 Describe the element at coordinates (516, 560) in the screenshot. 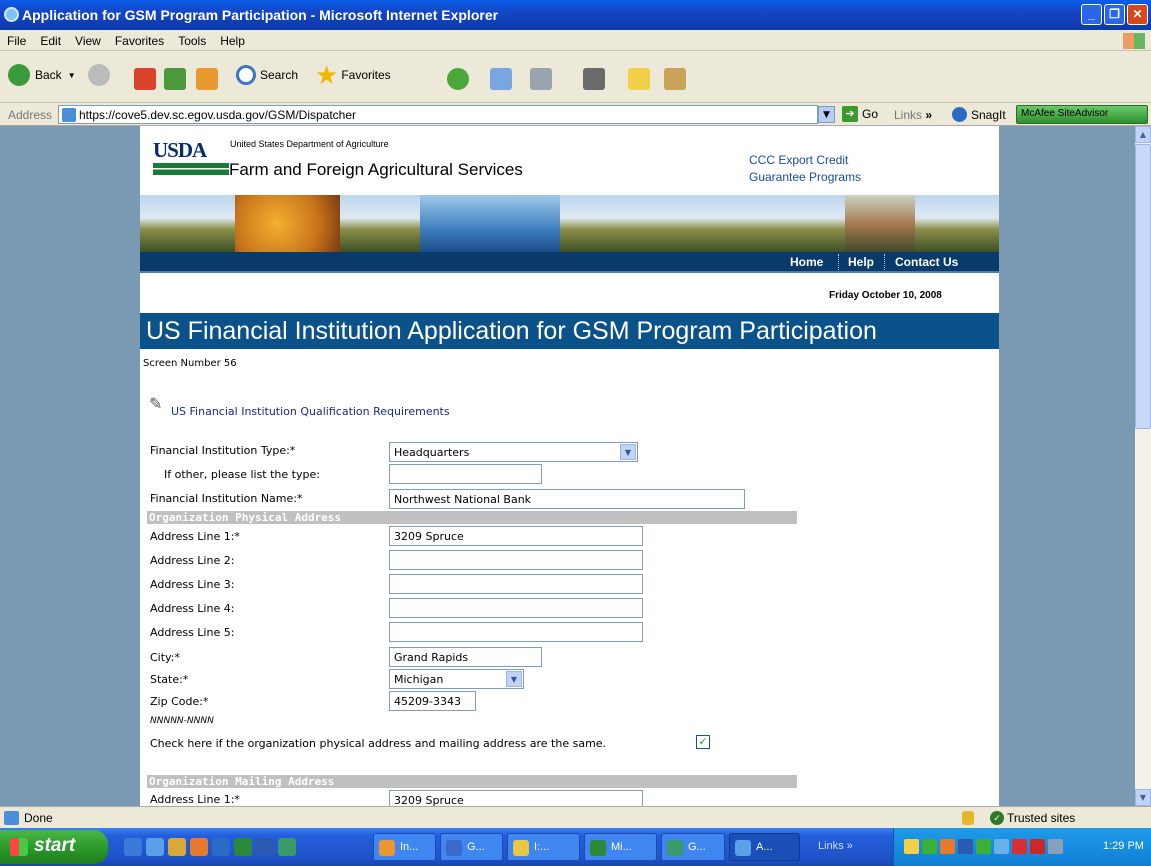

I see `address-line2-input` at that location.